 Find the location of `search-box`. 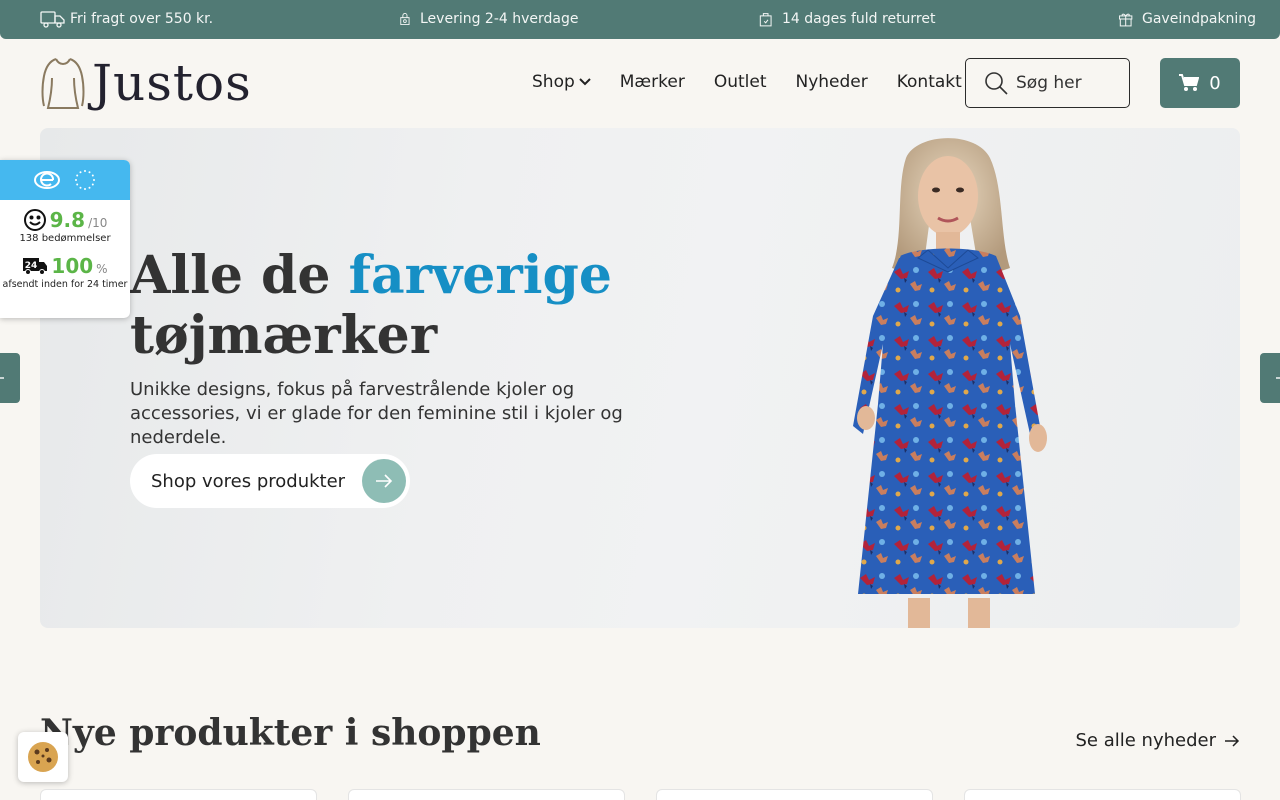

search-box is located at coordinates (1047, 83).